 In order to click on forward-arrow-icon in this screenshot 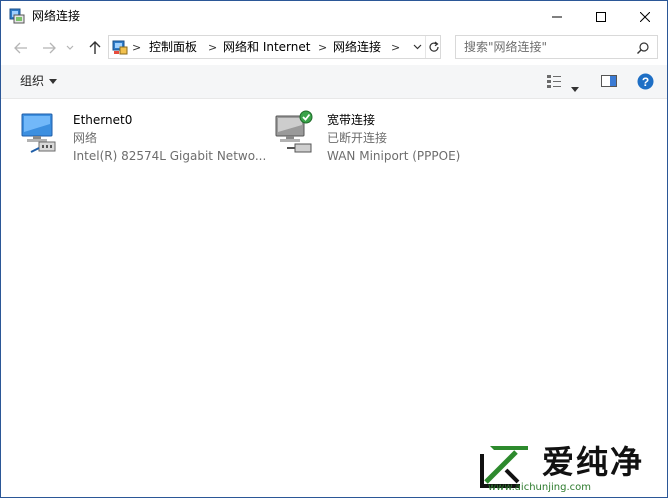, I will do `click(49, 48)`.